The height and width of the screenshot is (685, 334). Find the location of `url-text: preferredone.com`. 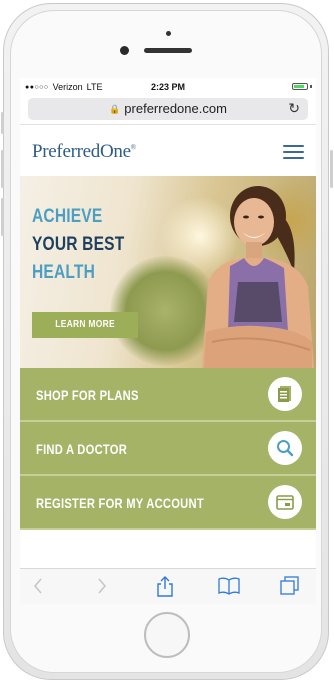

url-text: preferredone.com is located at coordinates (175, 108).